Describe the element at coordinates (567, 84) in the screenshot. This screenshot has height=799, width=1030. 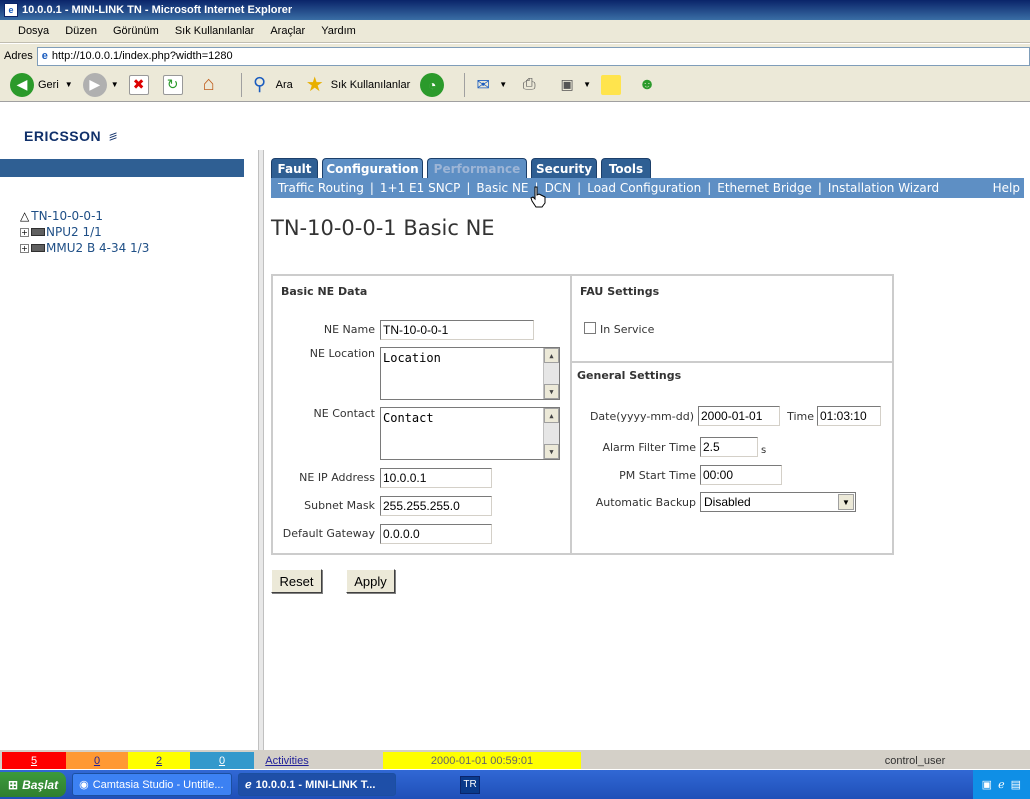
I see `edit-icon: ▣` at that location.